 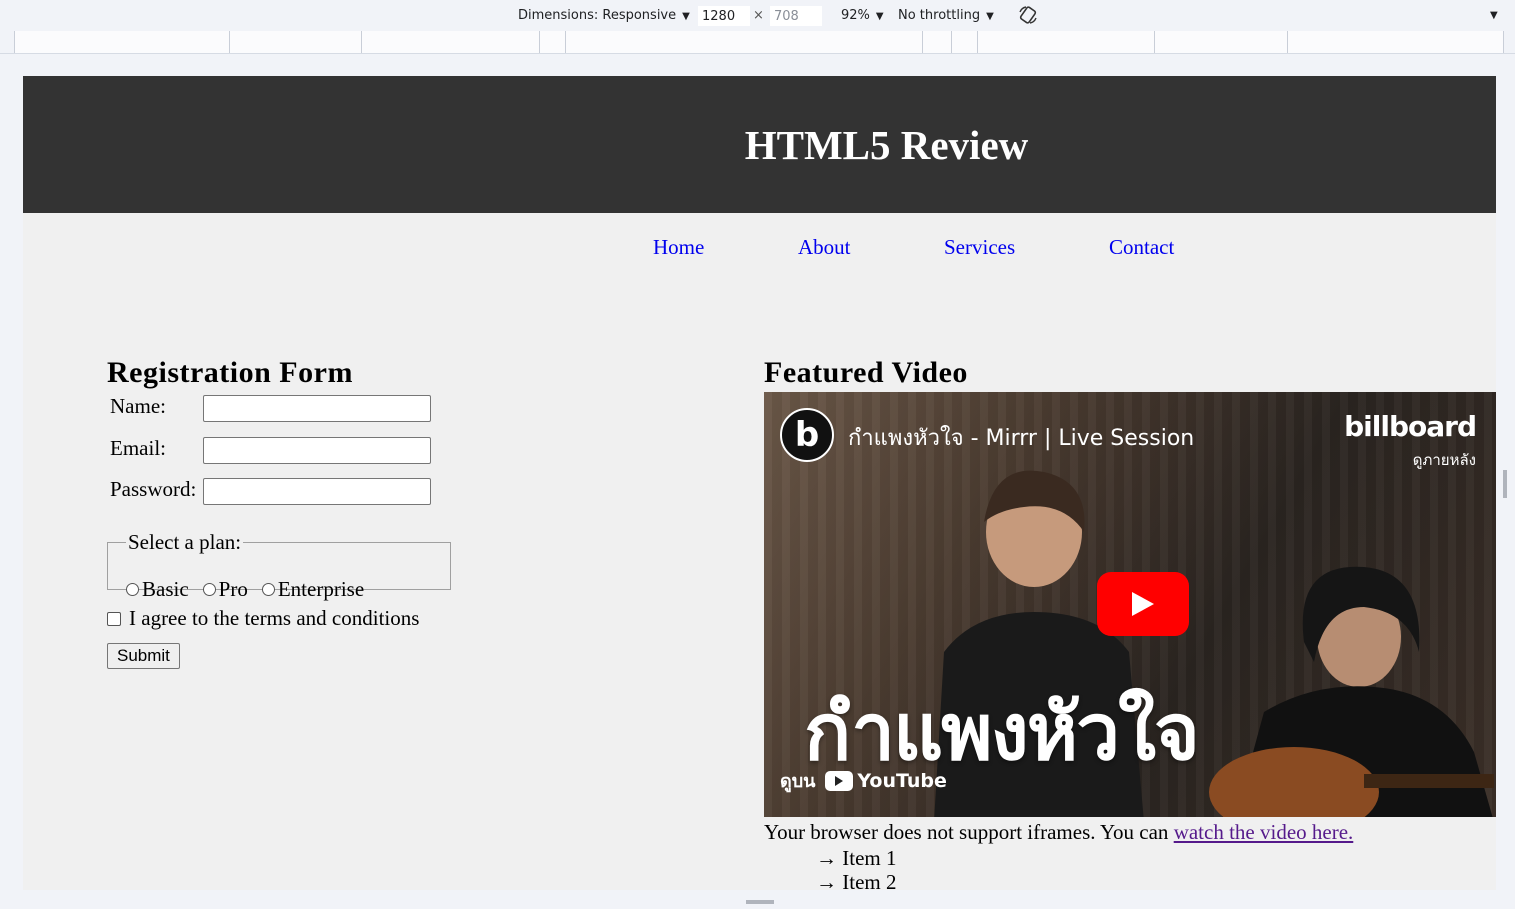 I want to click on form-heading: Registration Form, so click(x=230, y=372).